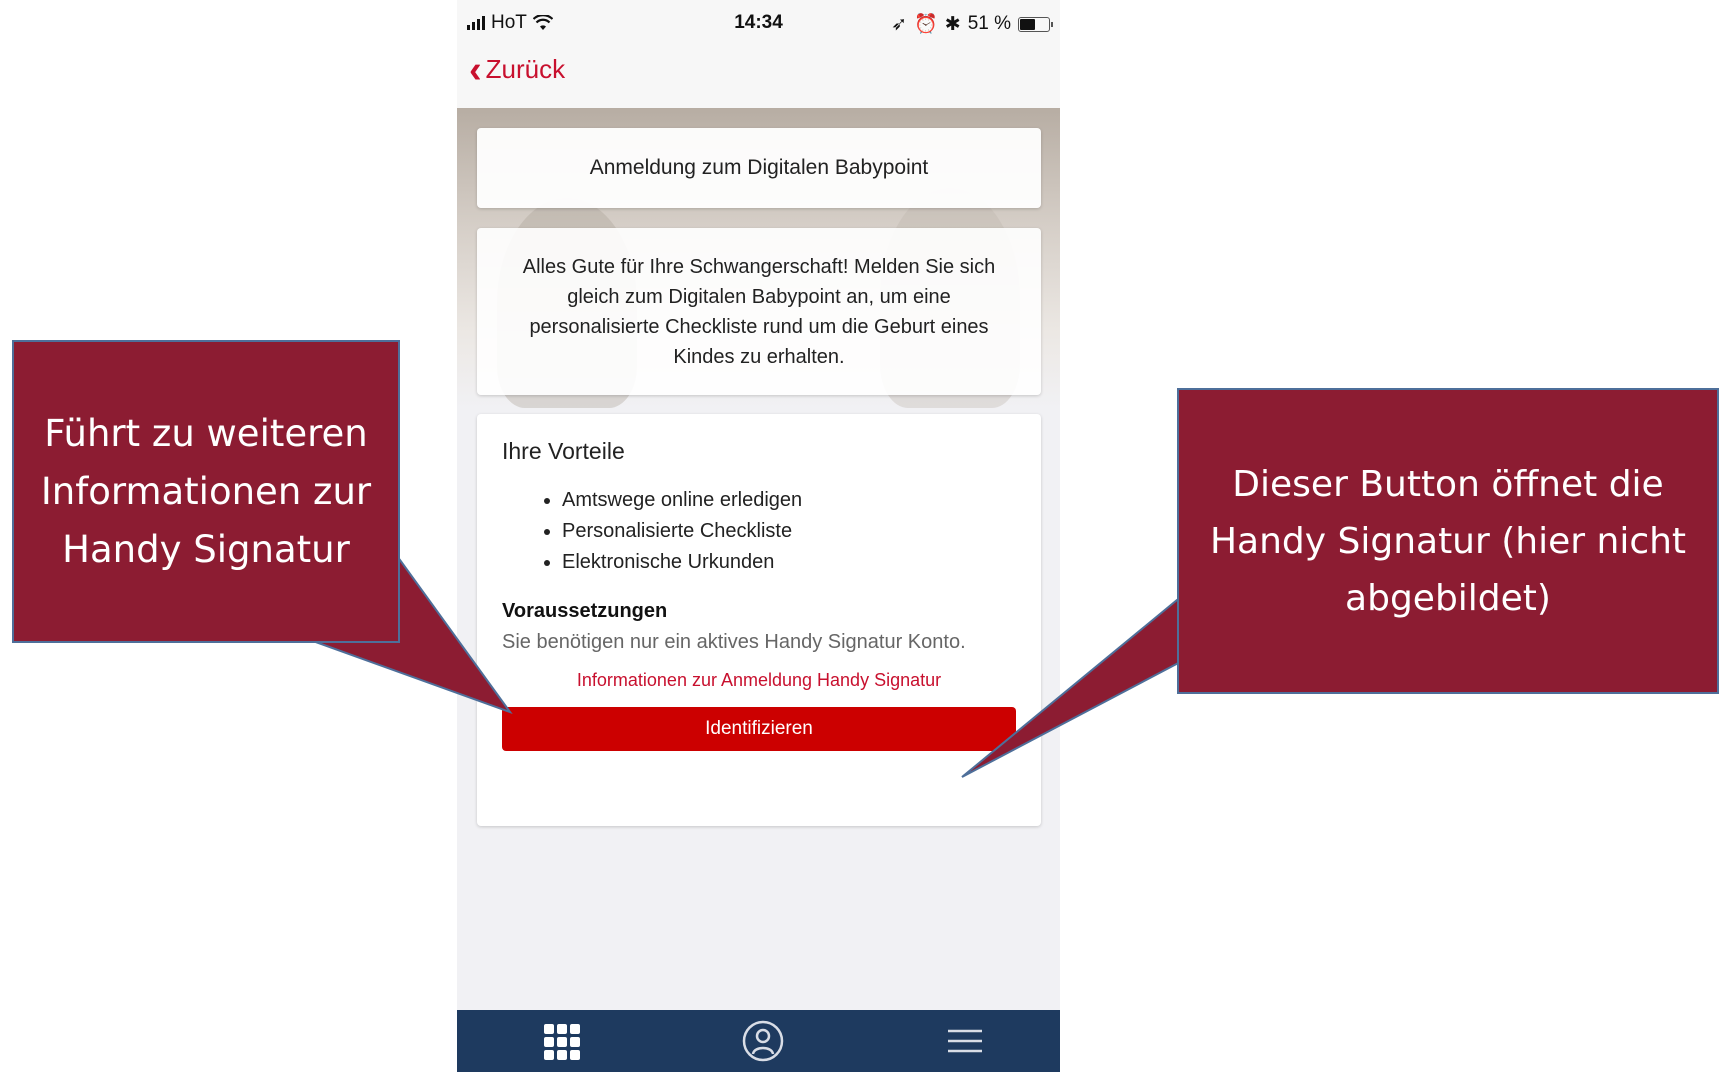  Describe the element at coordinates (789, 531) in the screenshot. I see `list-item: Personalisierte Checkliste` at that location.